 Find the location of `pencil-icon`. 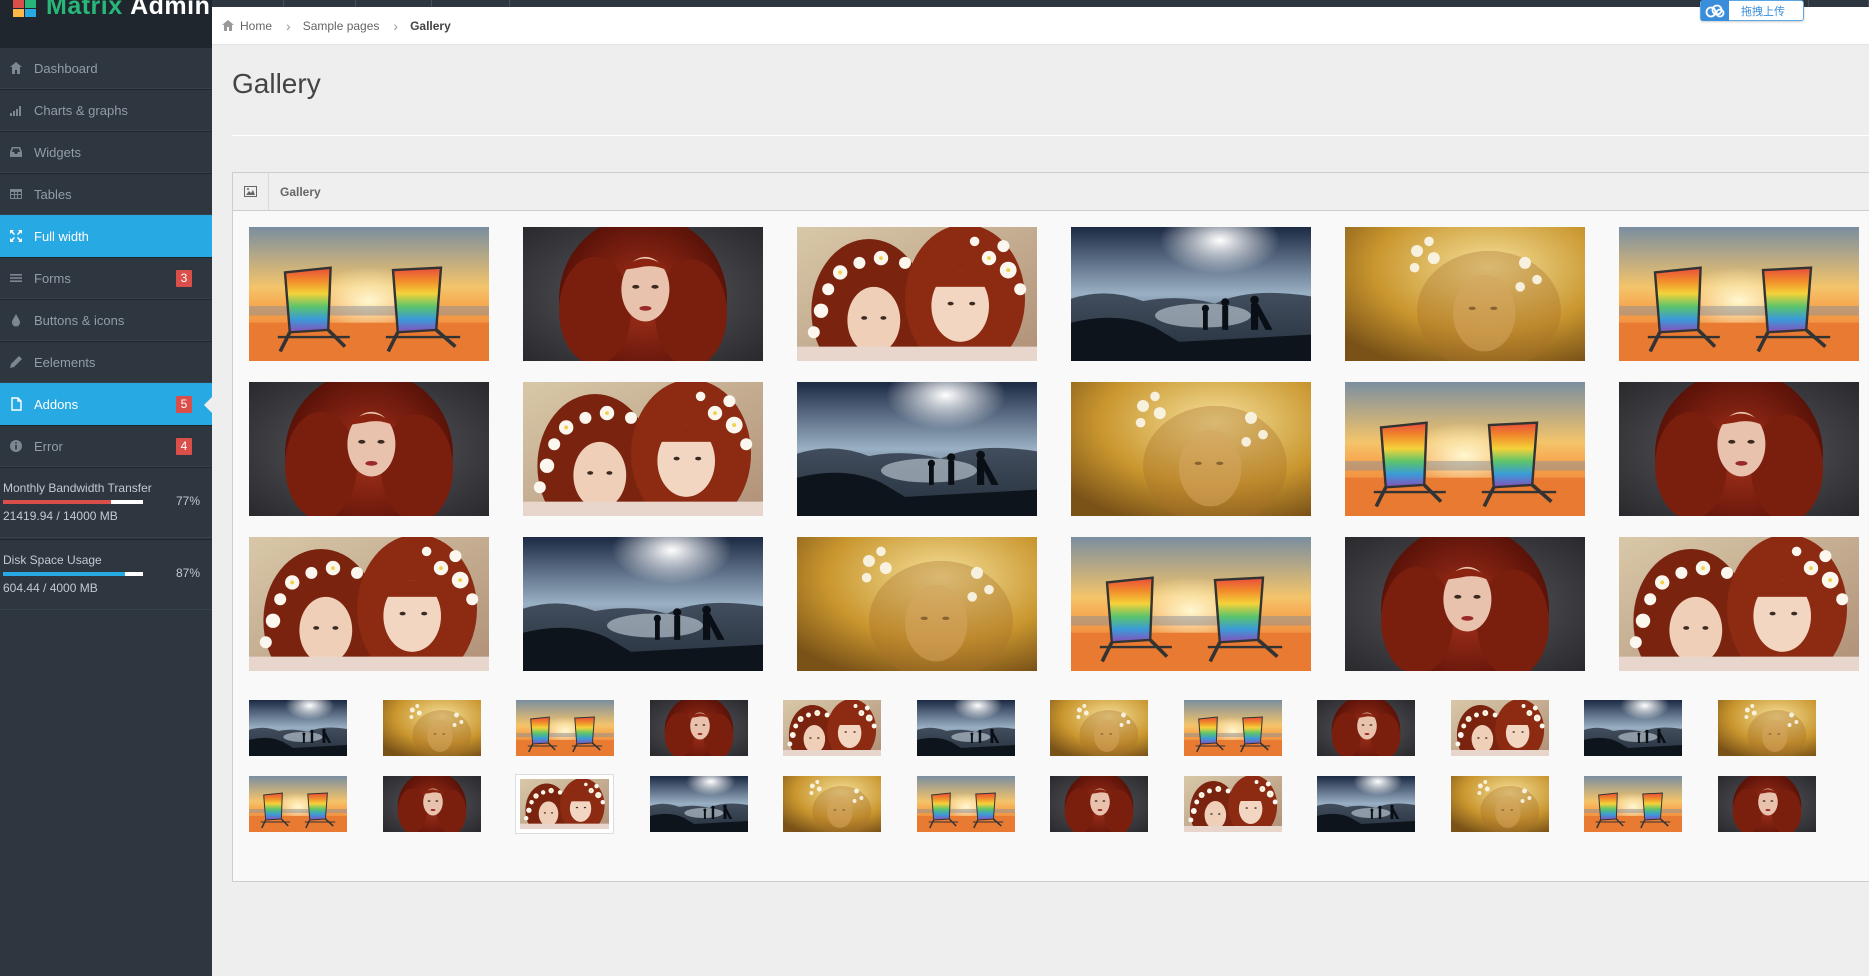

pencil-icon is located at coordinates (16, 362).